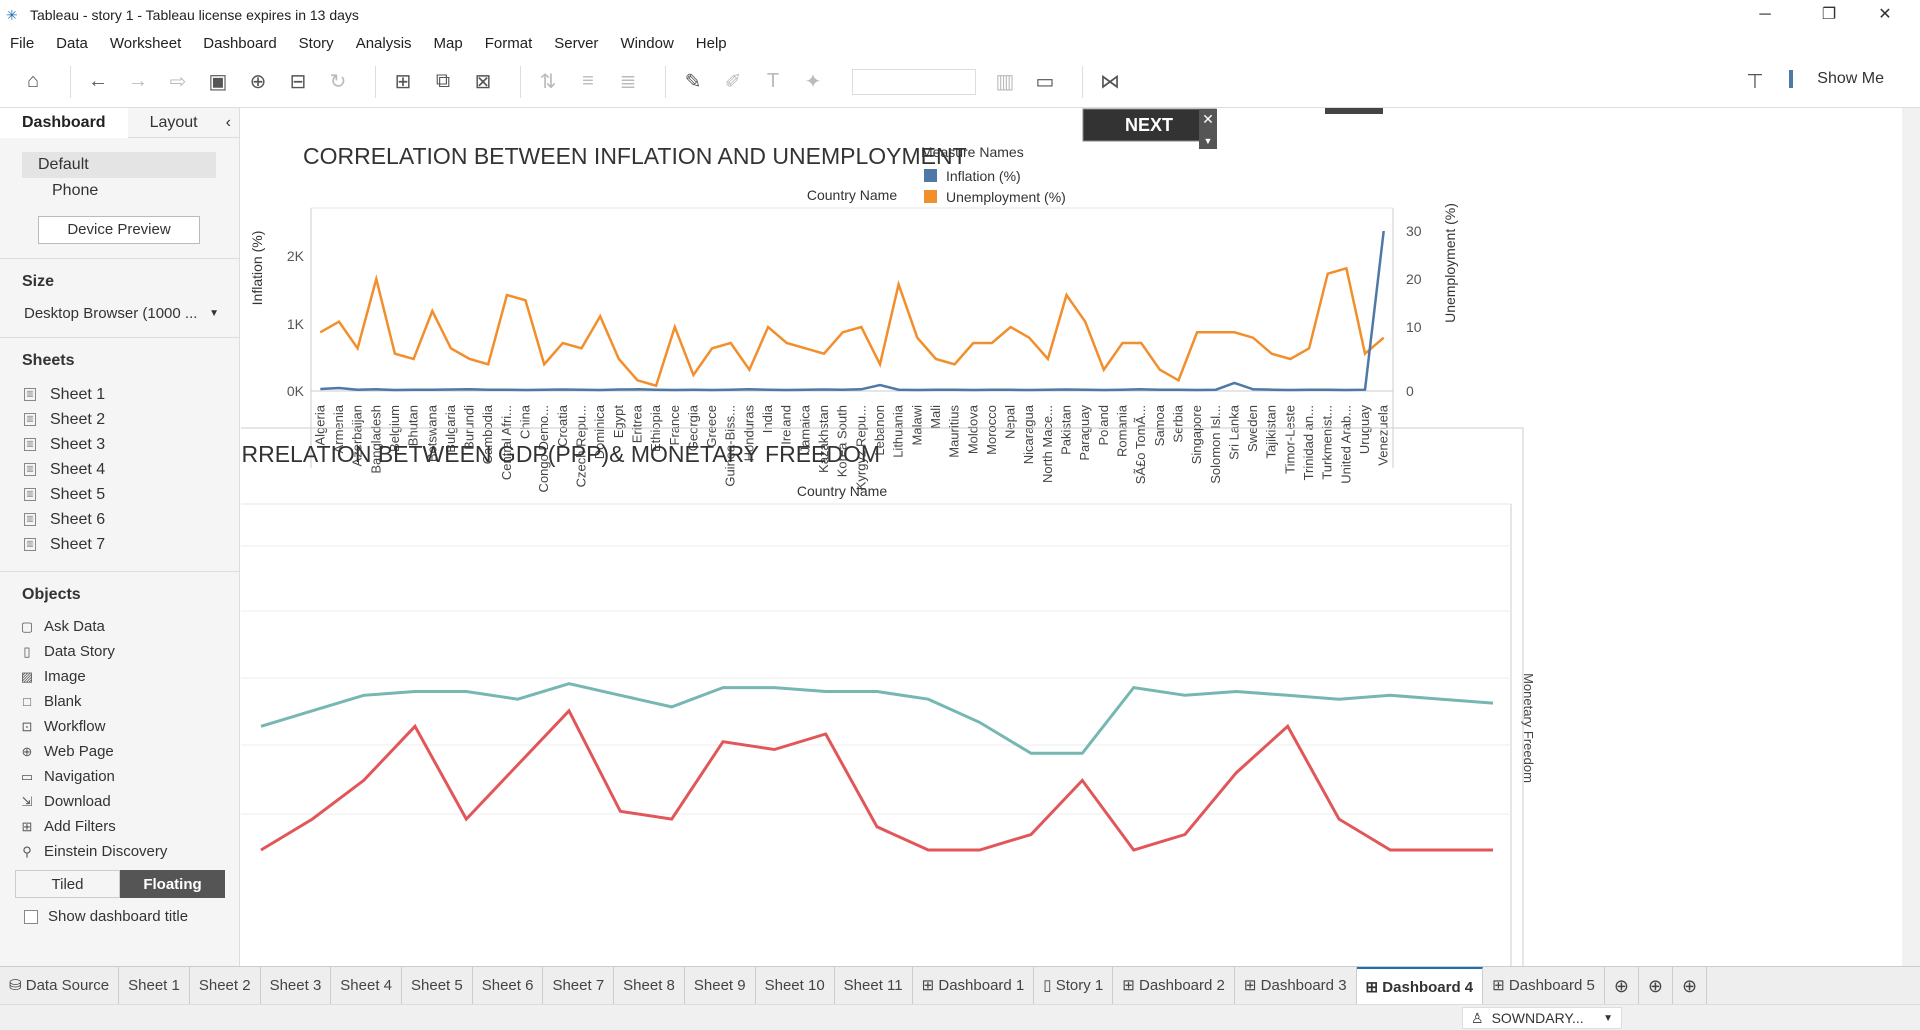 This screenshot has width=1920, height=1030. What do you see at coordinates (154, 985) in the screenshot?
I see `tab-sheet-1: Sheet 1` at bounding box center [154, 985].